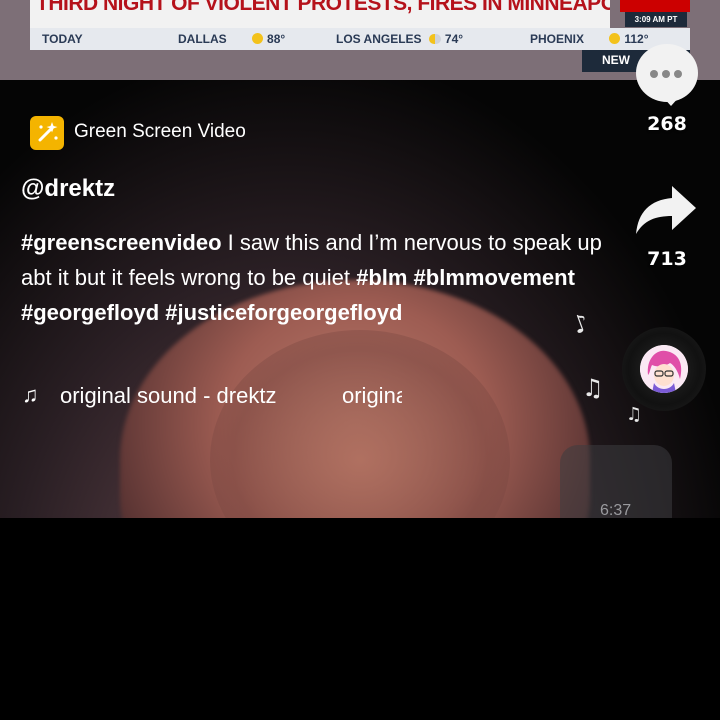  I want to click on weather-partly-cloudy-icon, so click(434, 39).